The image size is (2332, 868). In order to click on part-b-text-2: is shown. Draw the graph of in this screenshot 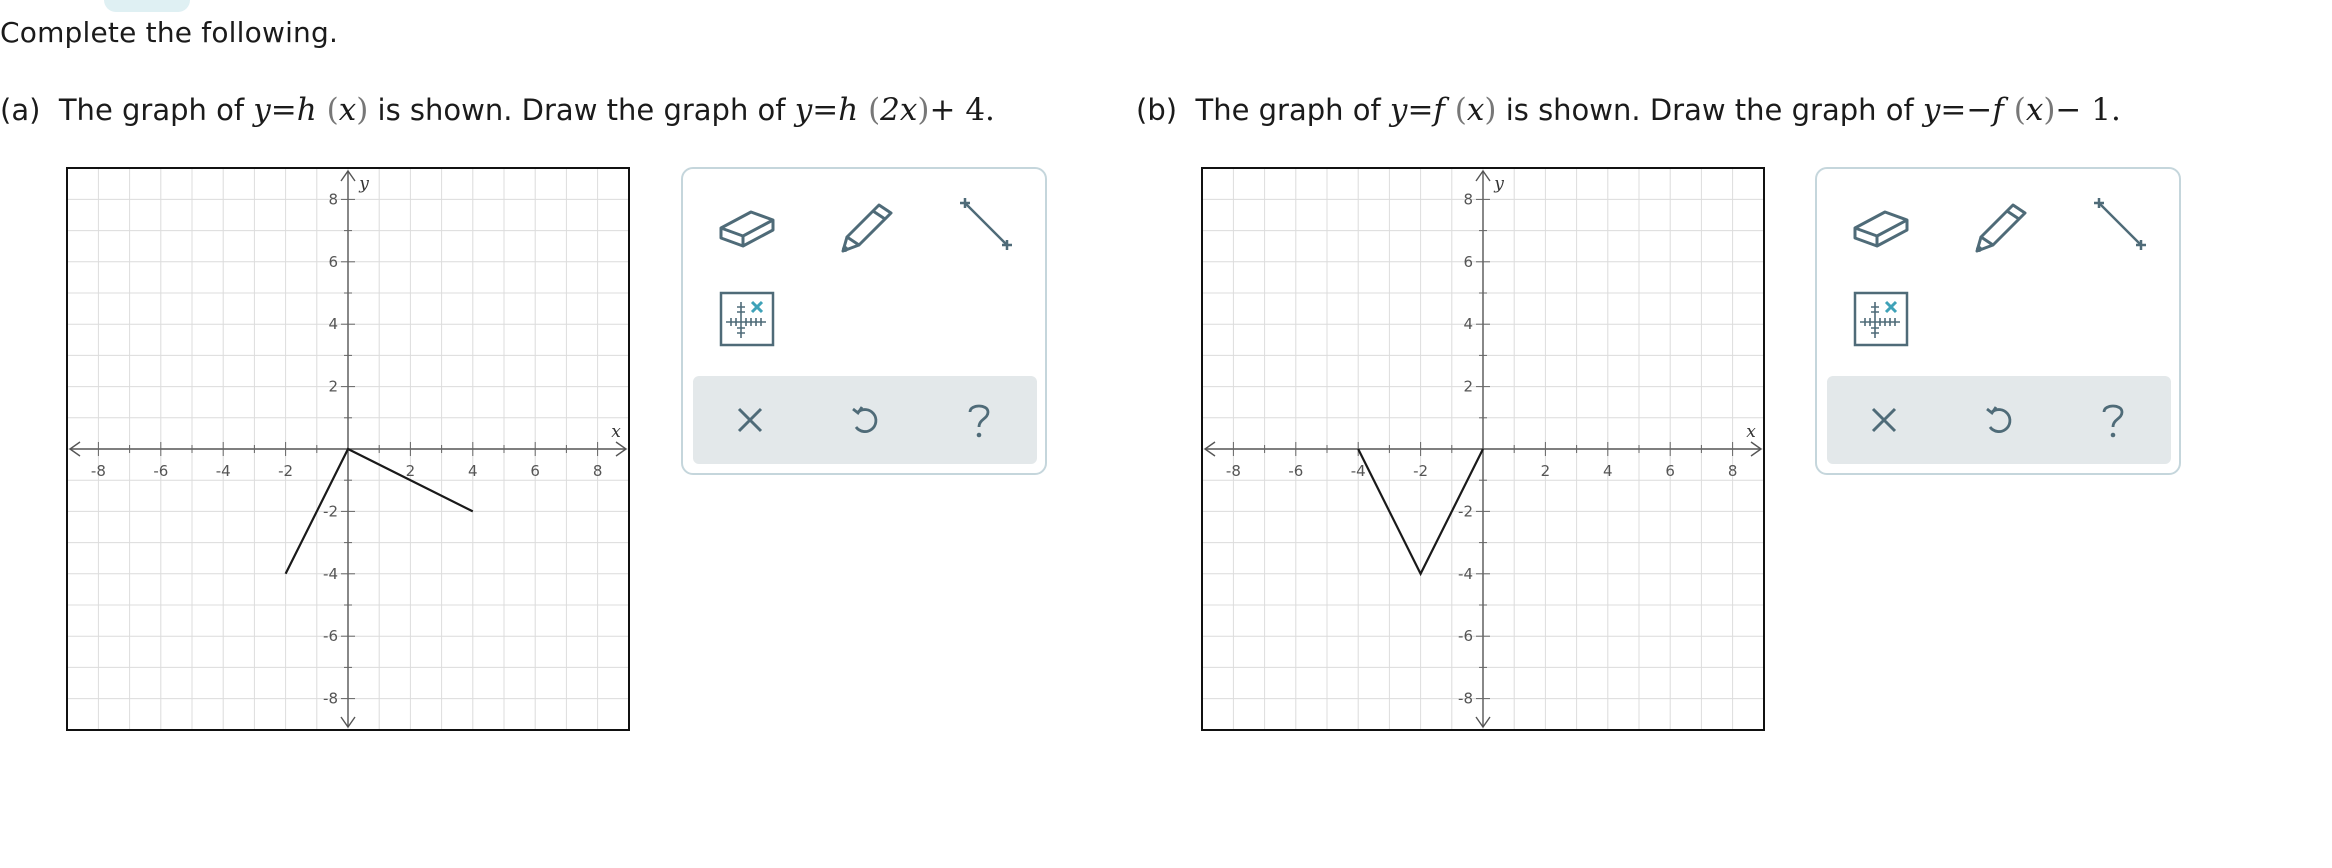, I will do `click(1709, 110)`.